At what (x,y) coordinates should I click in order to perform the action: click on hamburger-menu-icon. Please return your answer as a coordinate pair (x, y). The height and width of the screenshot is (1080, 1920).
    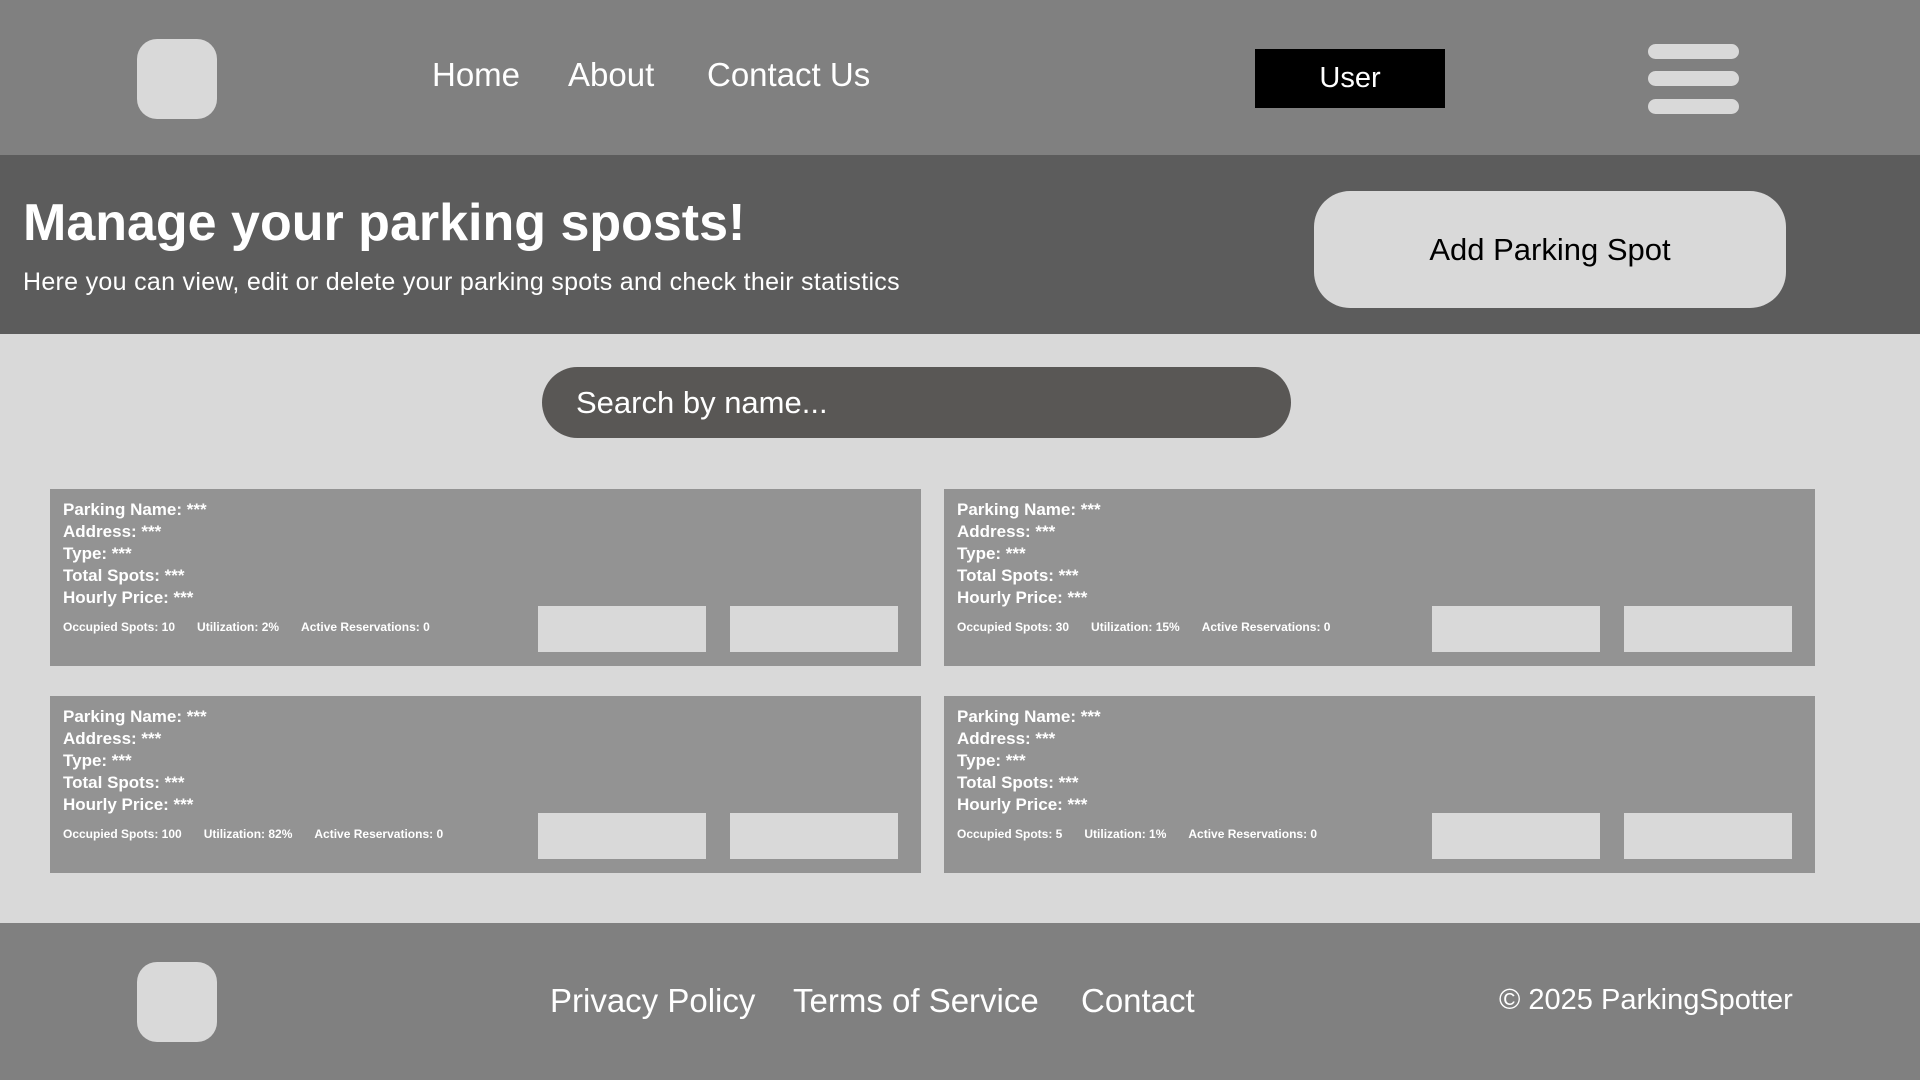
    Looking at the image, I should click on (1693, 79).